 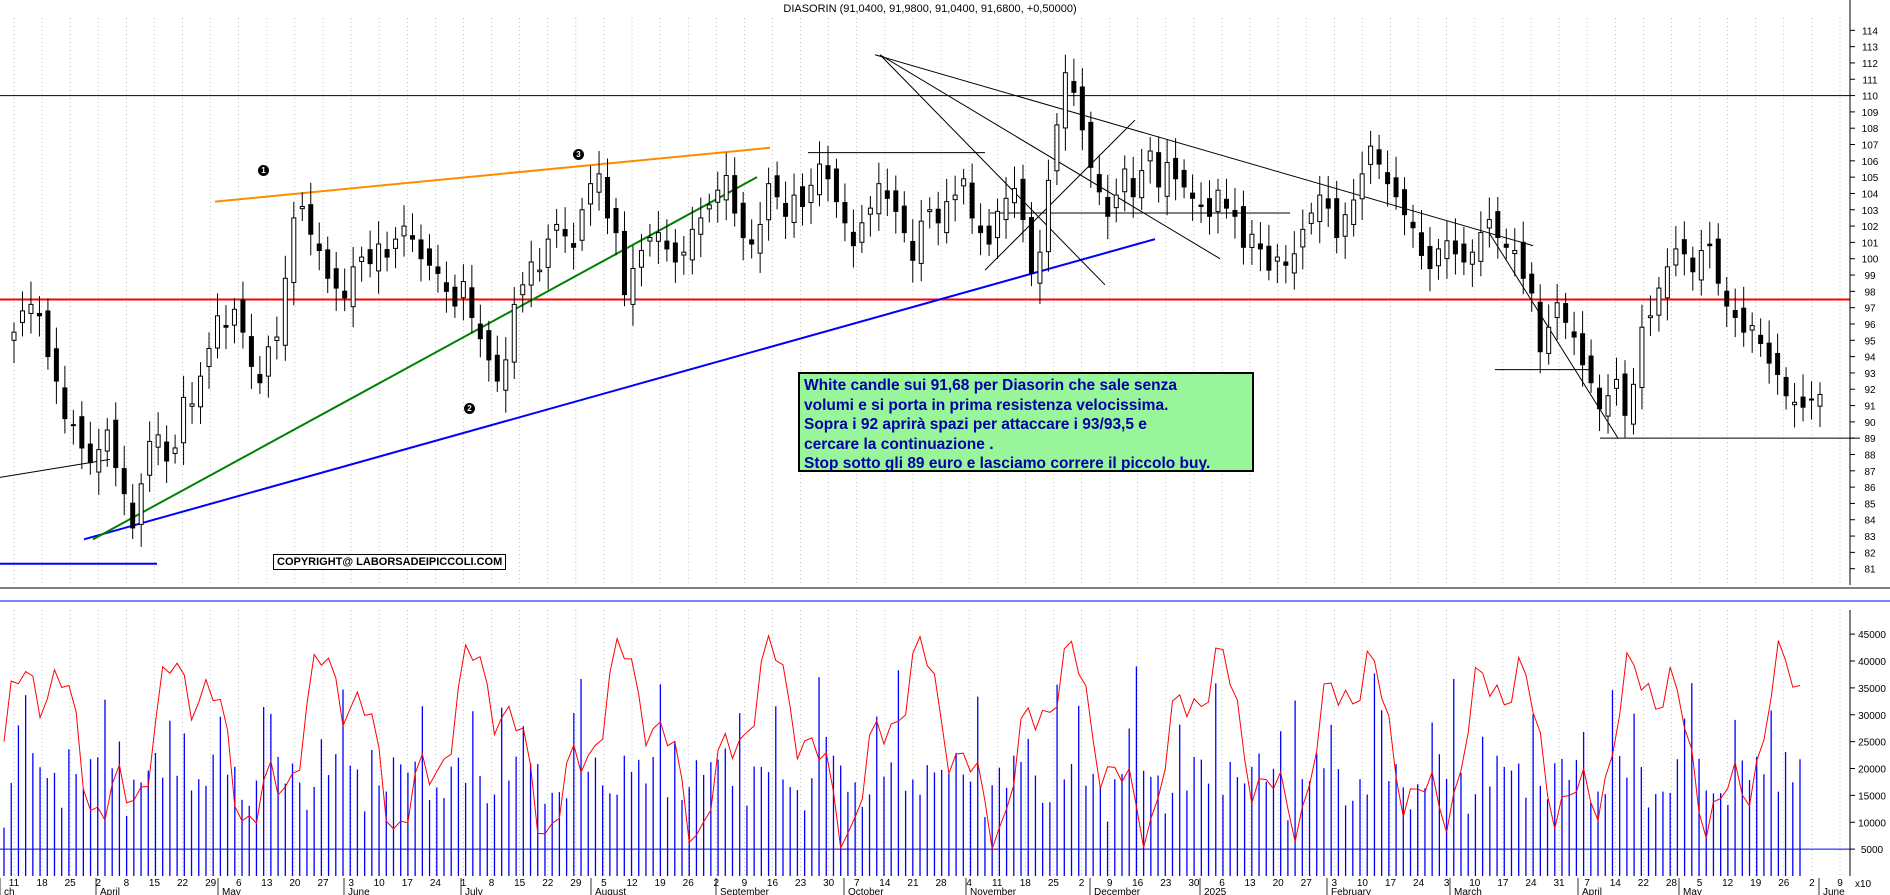 What do you see at coordinates (1692, 891) in the screenshot?
I see `month-label: May` at bounding box center [1692, 891].